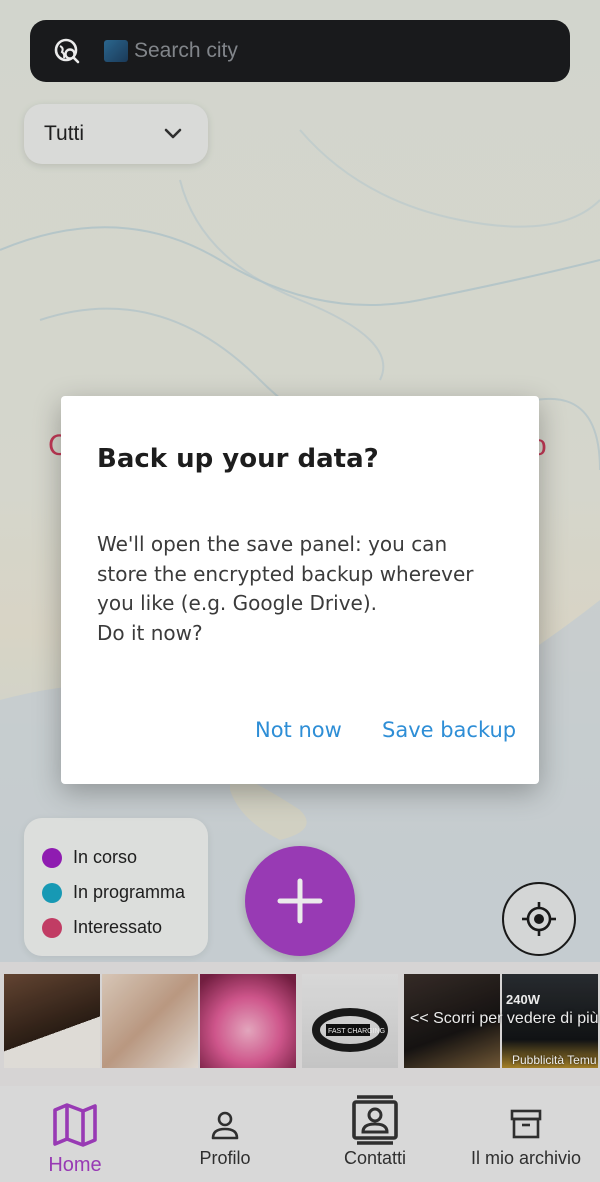 This screenshot has width=600, height=1182. What do you see at coordinates (150, 632) in the screenshot?
I see `dialog-message-line: Do it now?` at bounding box center [150, 632].